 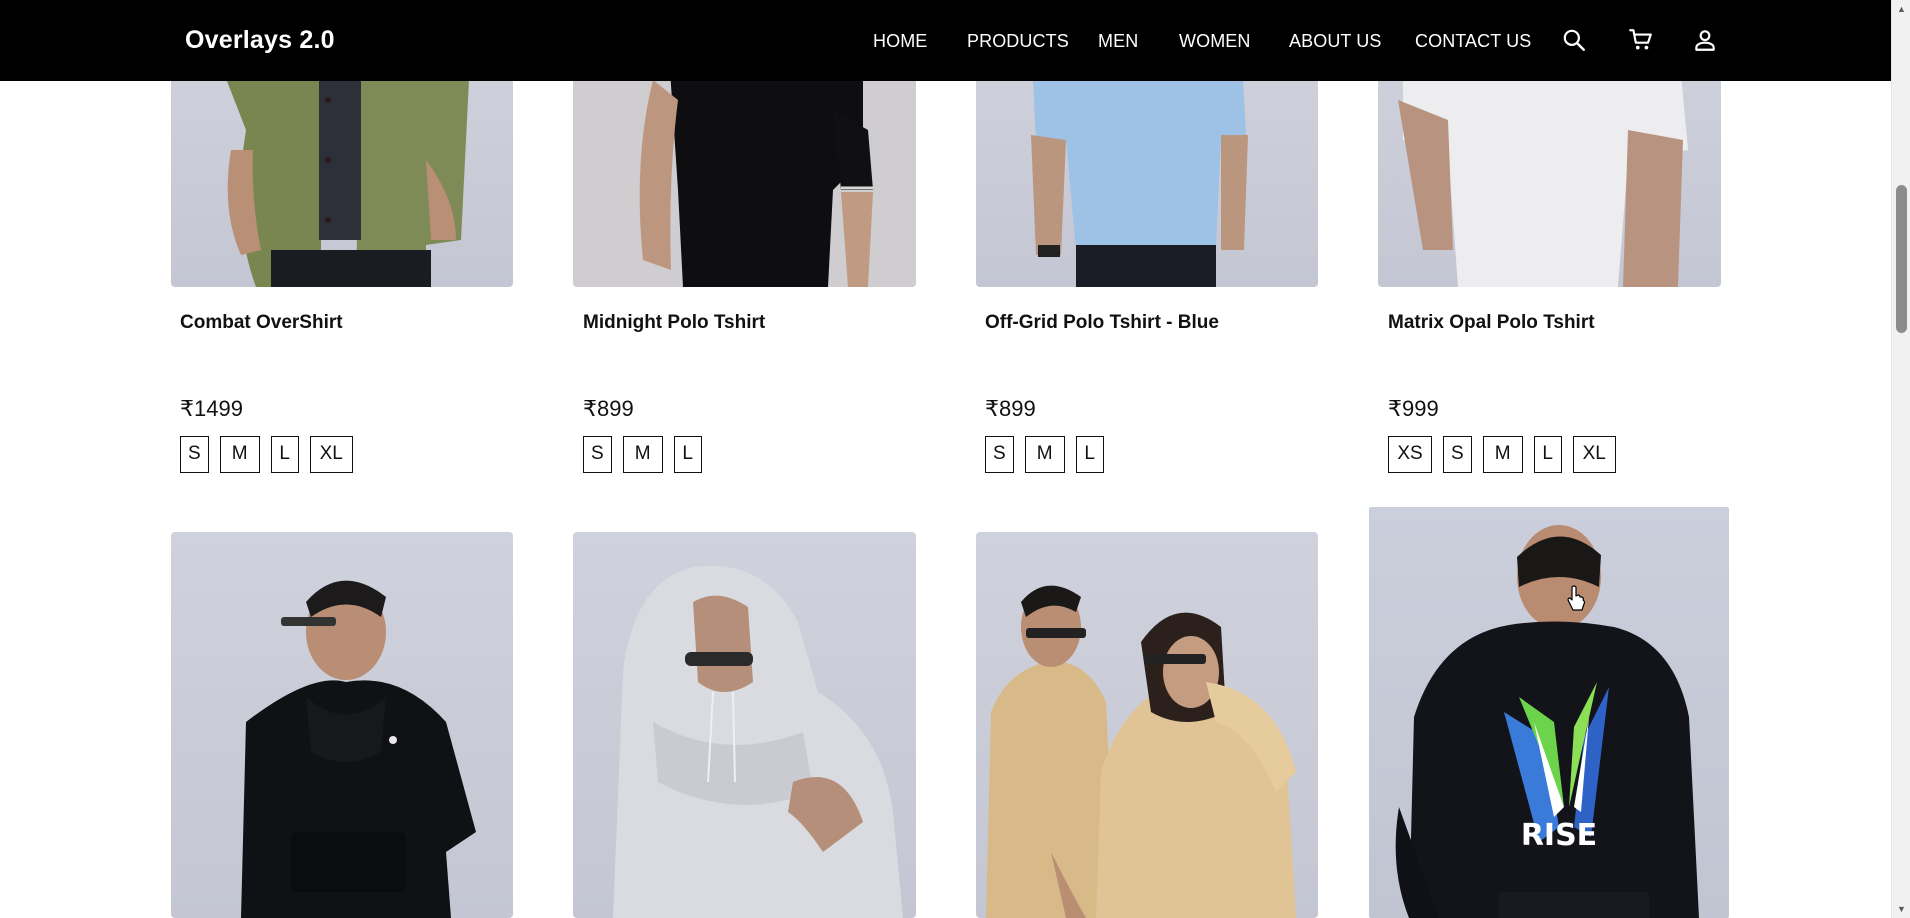 I want to click on scroll-thumb, so click(x=1901, y=259).